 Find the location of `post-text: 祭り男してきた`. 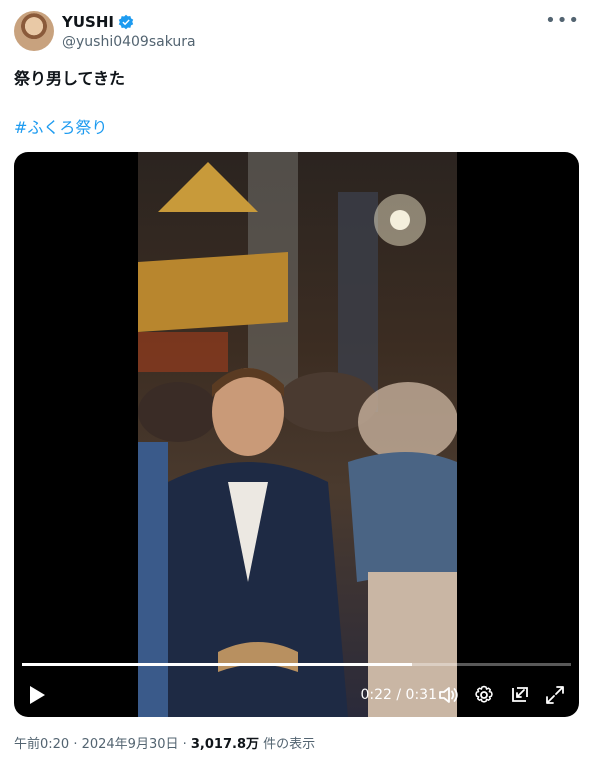

post-text: 祭り男してきた is located at coordinates (70, 78).